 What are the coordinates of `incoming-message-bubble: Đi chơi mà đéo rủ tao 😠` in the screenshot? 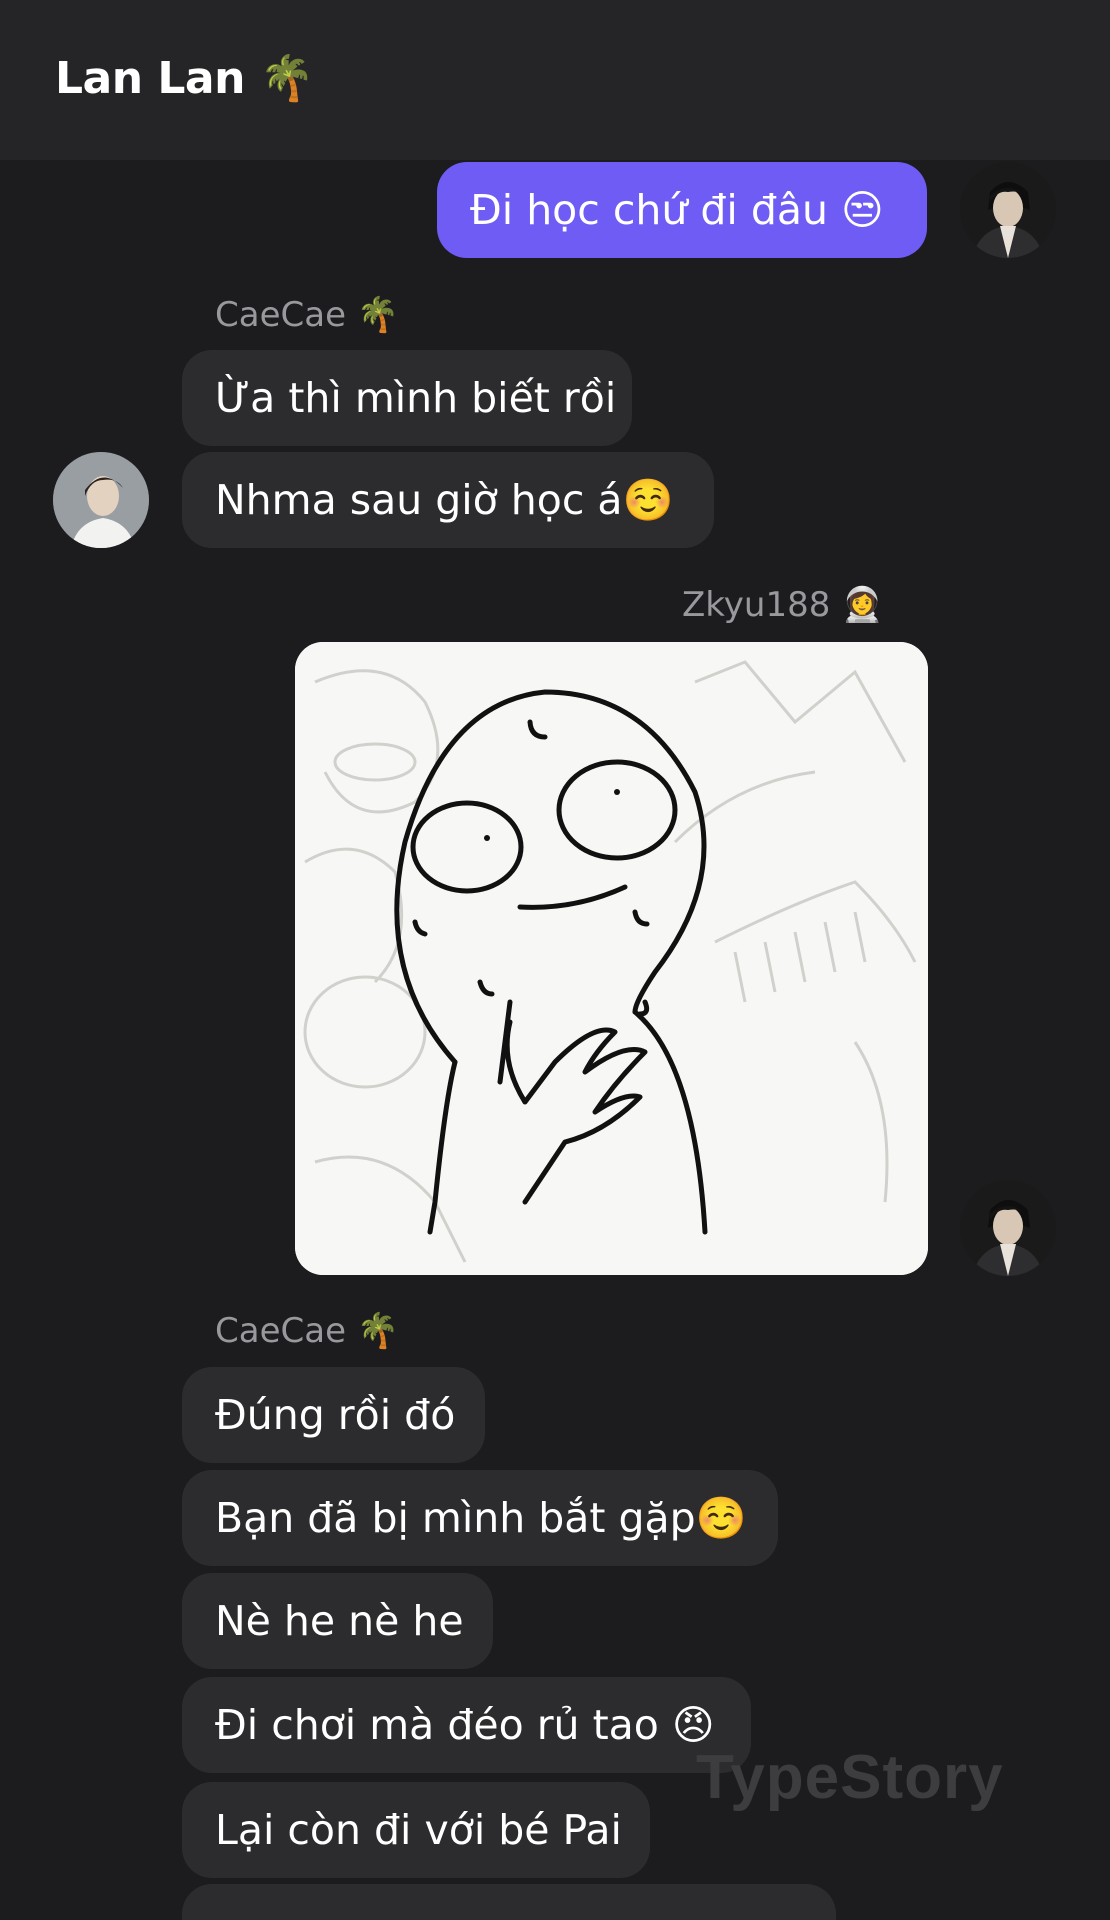 It's located at (466, 1725).